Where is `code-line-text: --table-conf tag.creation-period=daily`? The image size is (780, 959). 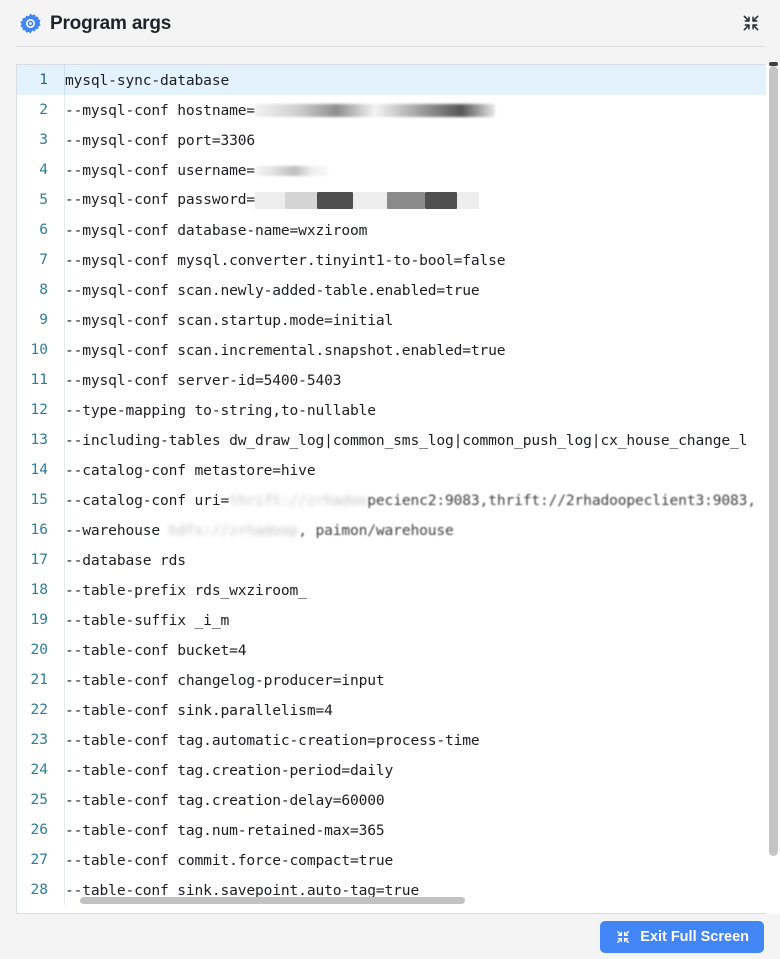
code-line-text: --table-conf tag.creation-period=daily is located at coordinates (229, 770).